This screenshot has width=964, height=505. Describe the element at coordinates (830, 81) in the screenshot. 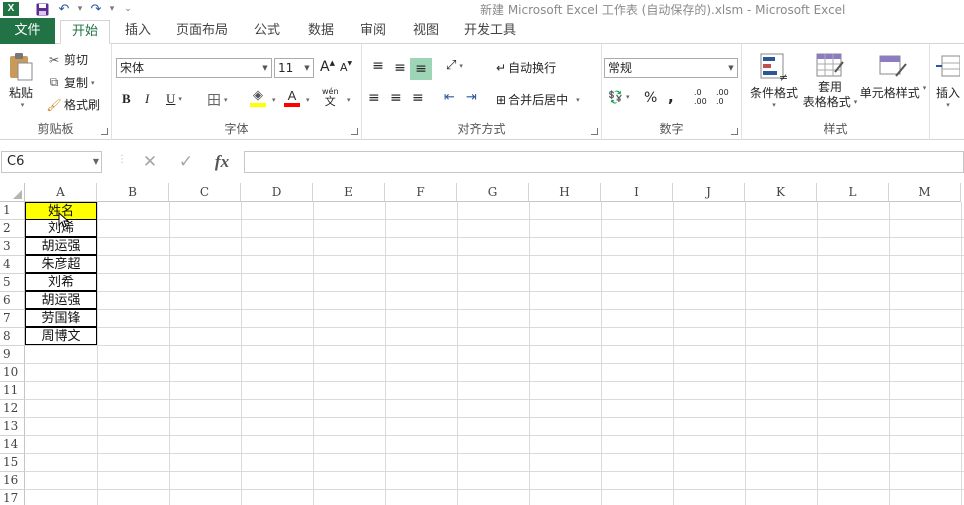

I see `format-as-table-button: 套用 表格格式 ▾` at that location.